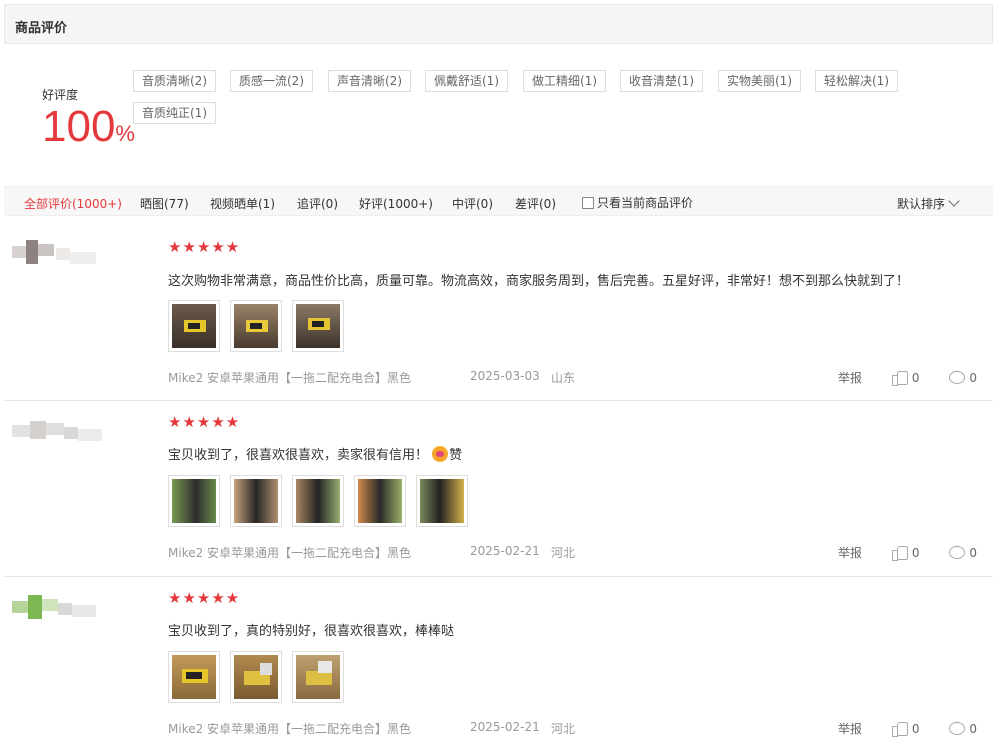 The image size is (997, 744). What do you see at coordinates (174, 81) in the screenshot?
I see `review-tag: 音质清晰(2)` at bounding box center [174, 81].